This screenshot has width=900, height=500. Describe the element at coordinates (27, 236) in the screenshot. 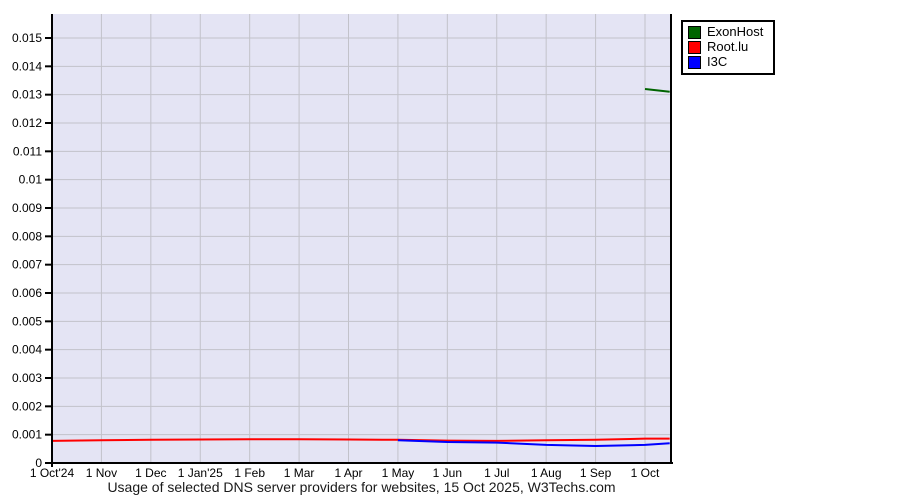

I see `y-axis-tick-label: 0.008` at that location.